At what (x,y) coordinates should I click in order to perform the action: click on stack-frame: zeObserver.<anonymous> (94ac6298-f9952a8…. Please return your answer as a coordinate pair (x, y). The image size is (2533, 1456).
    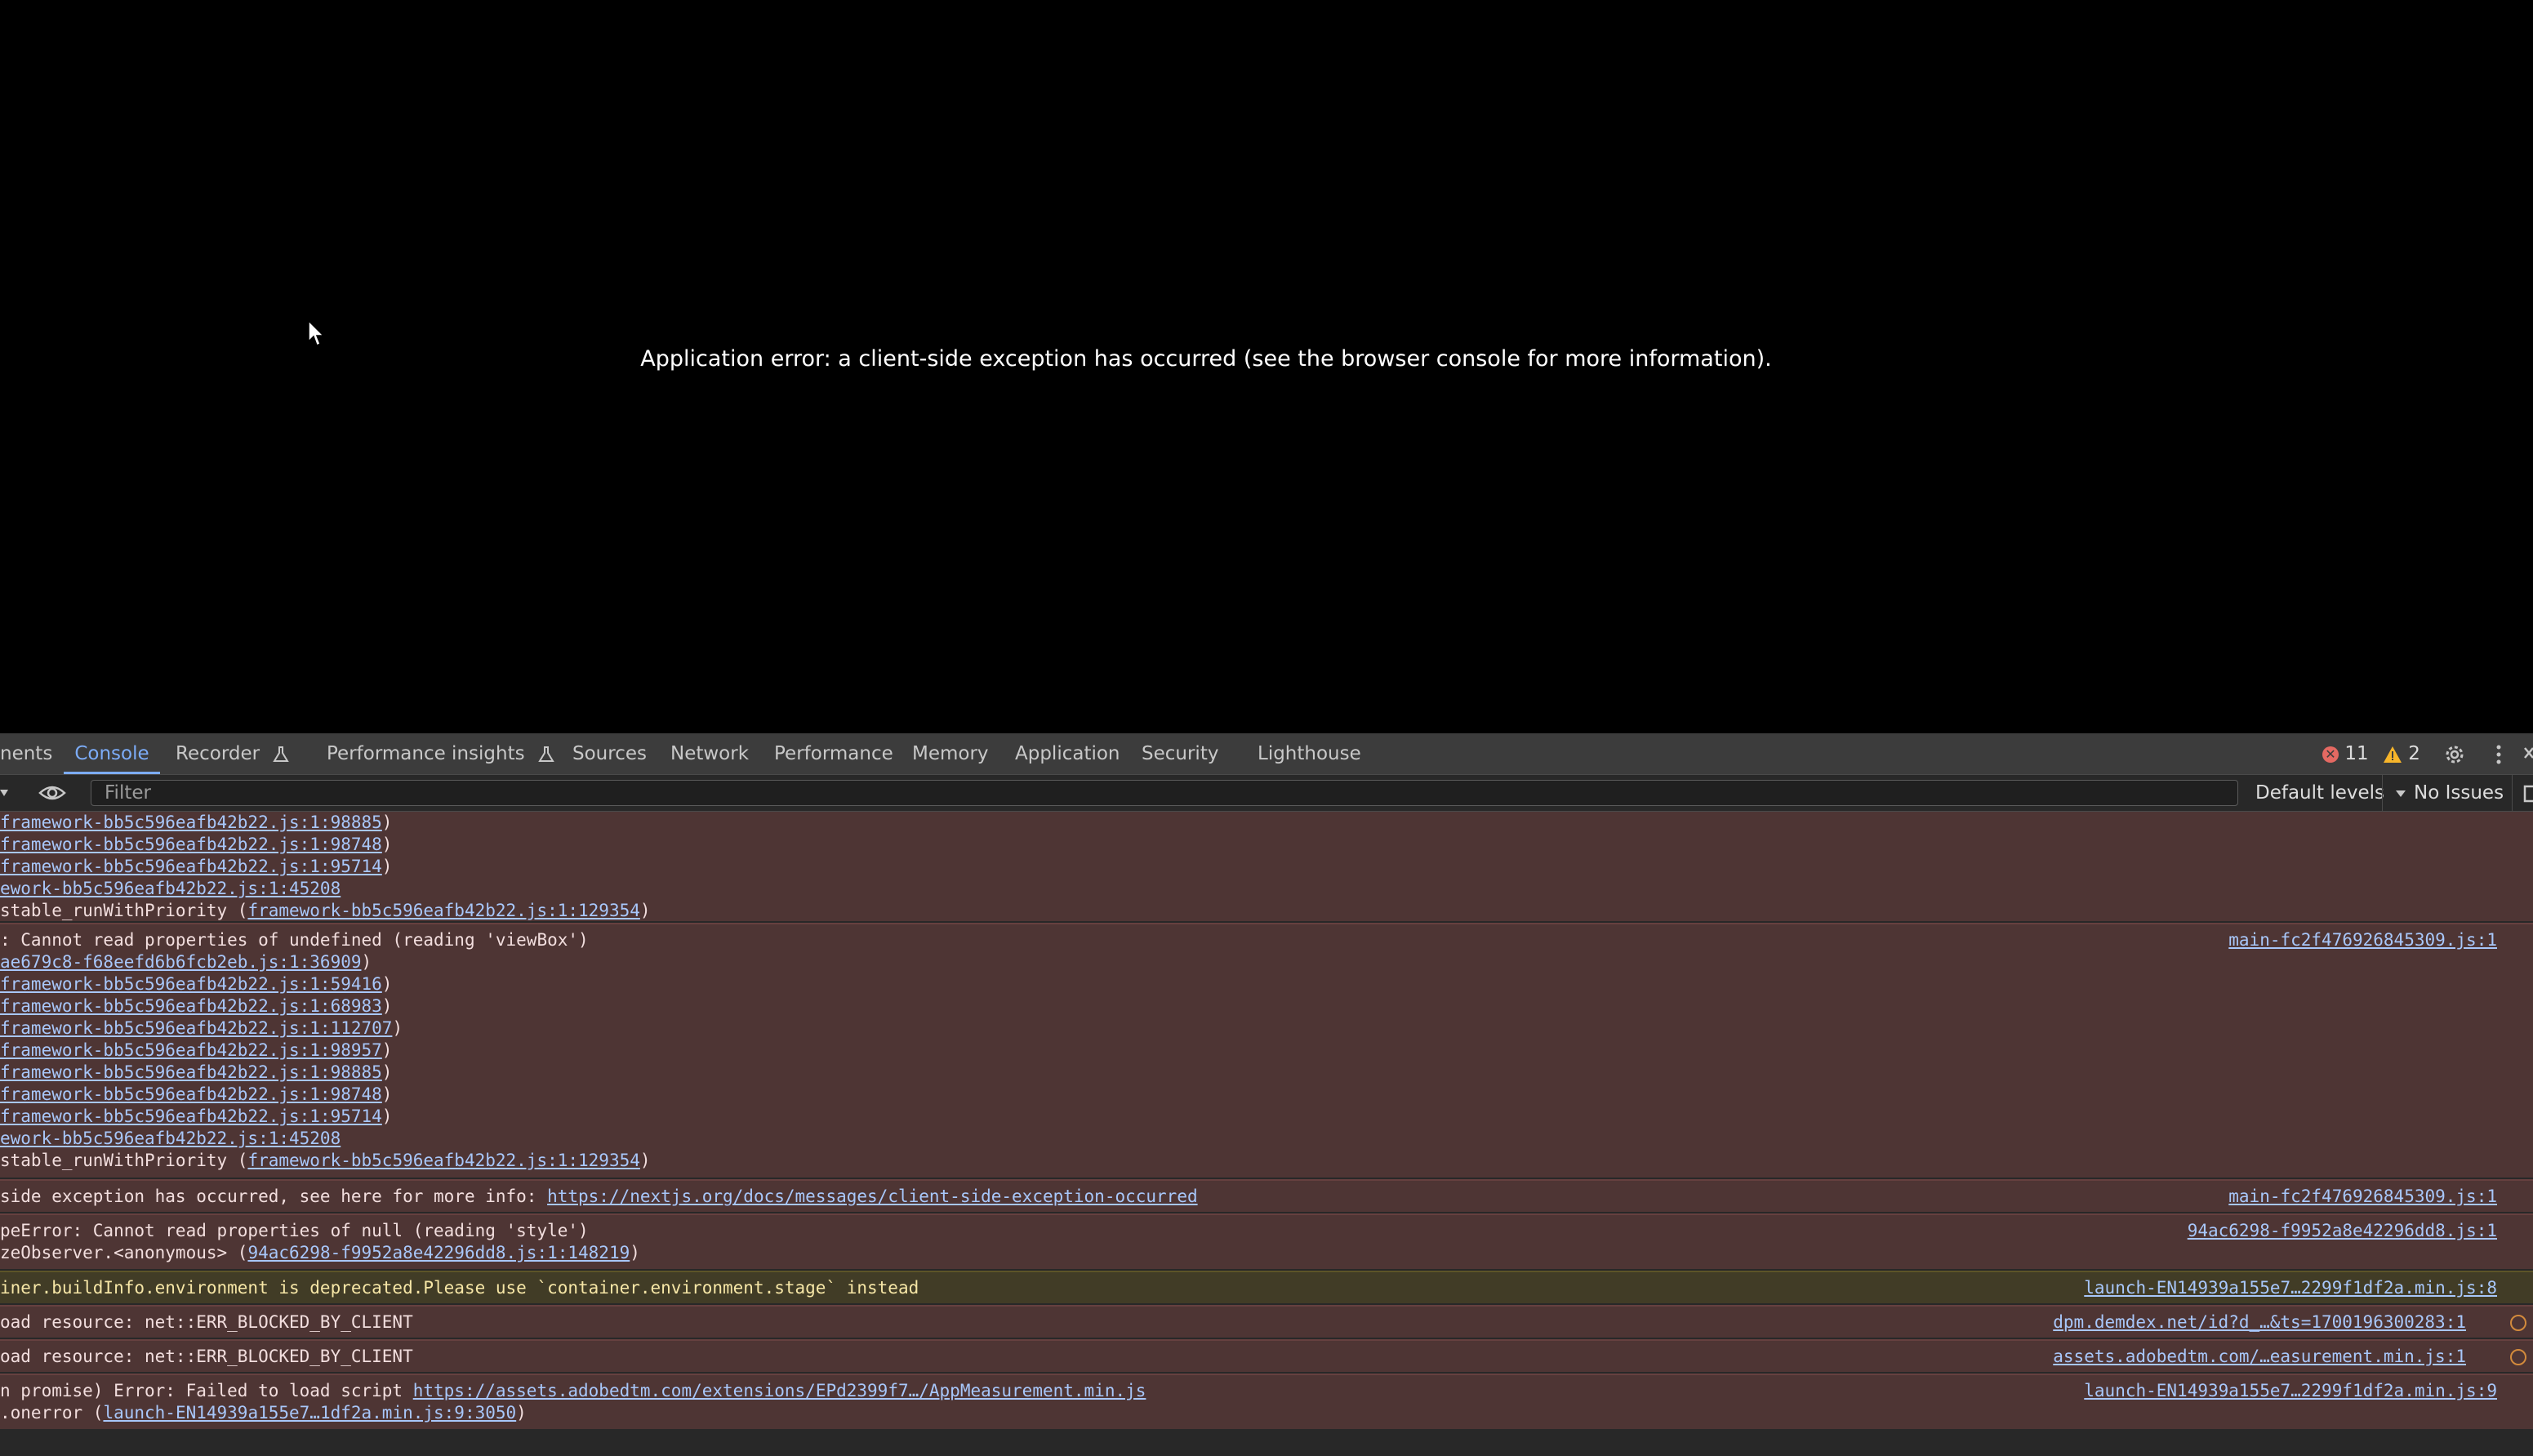
    Looking at the image, I should click on (320, 1252).